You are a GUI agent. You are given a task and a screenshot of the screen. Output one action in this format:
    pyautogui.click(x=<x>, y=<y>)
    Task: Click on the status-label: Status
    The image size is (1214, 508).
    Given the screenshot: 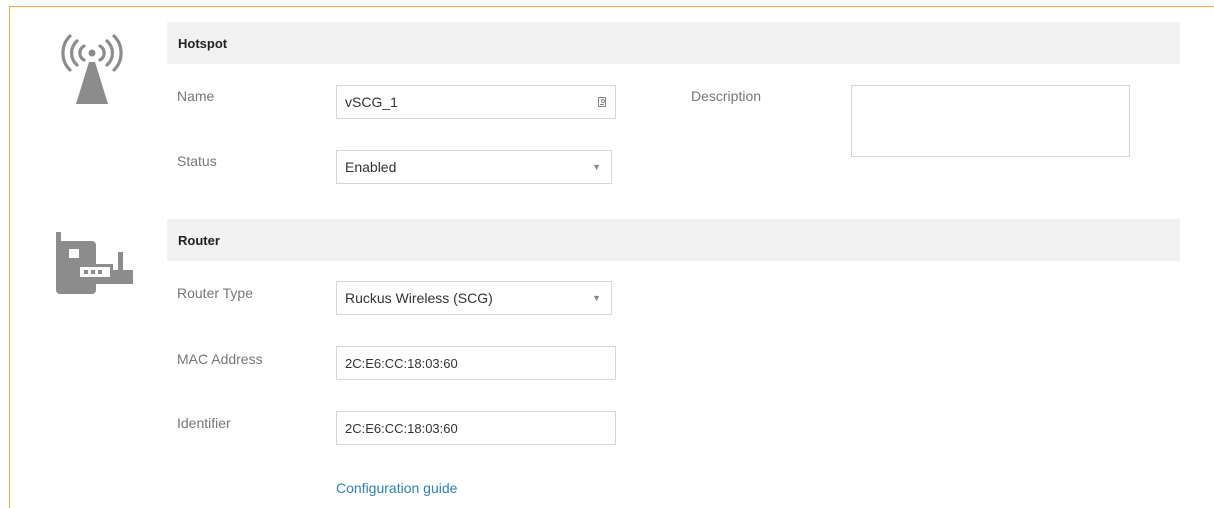 What is the action you would take?
    pyautogui.click(x=197, y=161)
    